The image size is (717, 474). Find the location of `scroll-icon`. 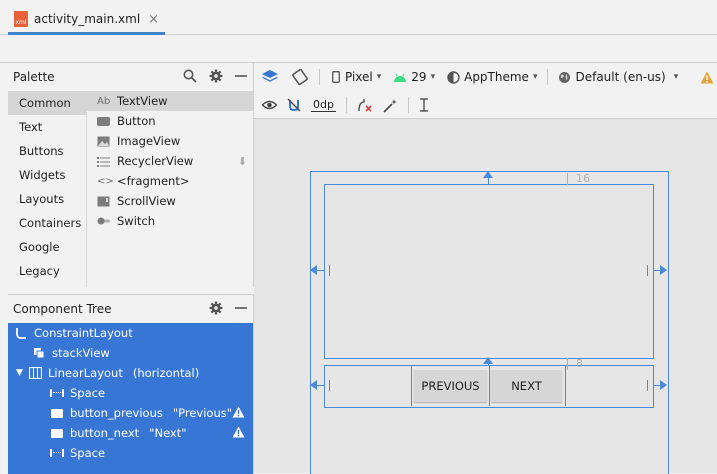

scroll-icon is located at coordinates (105, 201).